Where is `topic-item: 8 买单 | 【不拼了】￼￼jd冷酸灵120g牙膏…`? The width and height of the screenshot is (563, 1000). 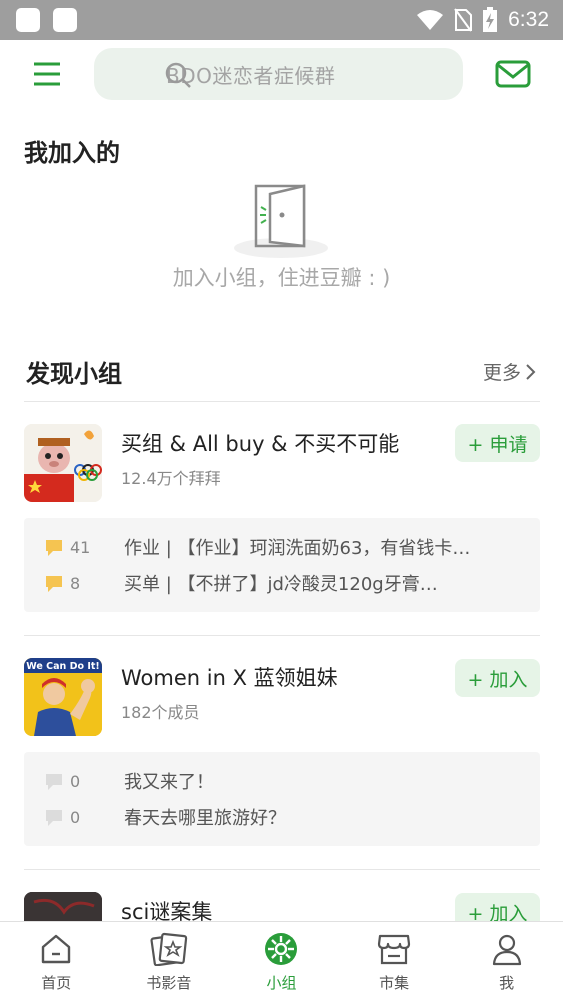 topic-item: 8 买单 | 【不拼了】￼￼jd冷酸灵120g牙膏… is located at coordinates (282, 583).